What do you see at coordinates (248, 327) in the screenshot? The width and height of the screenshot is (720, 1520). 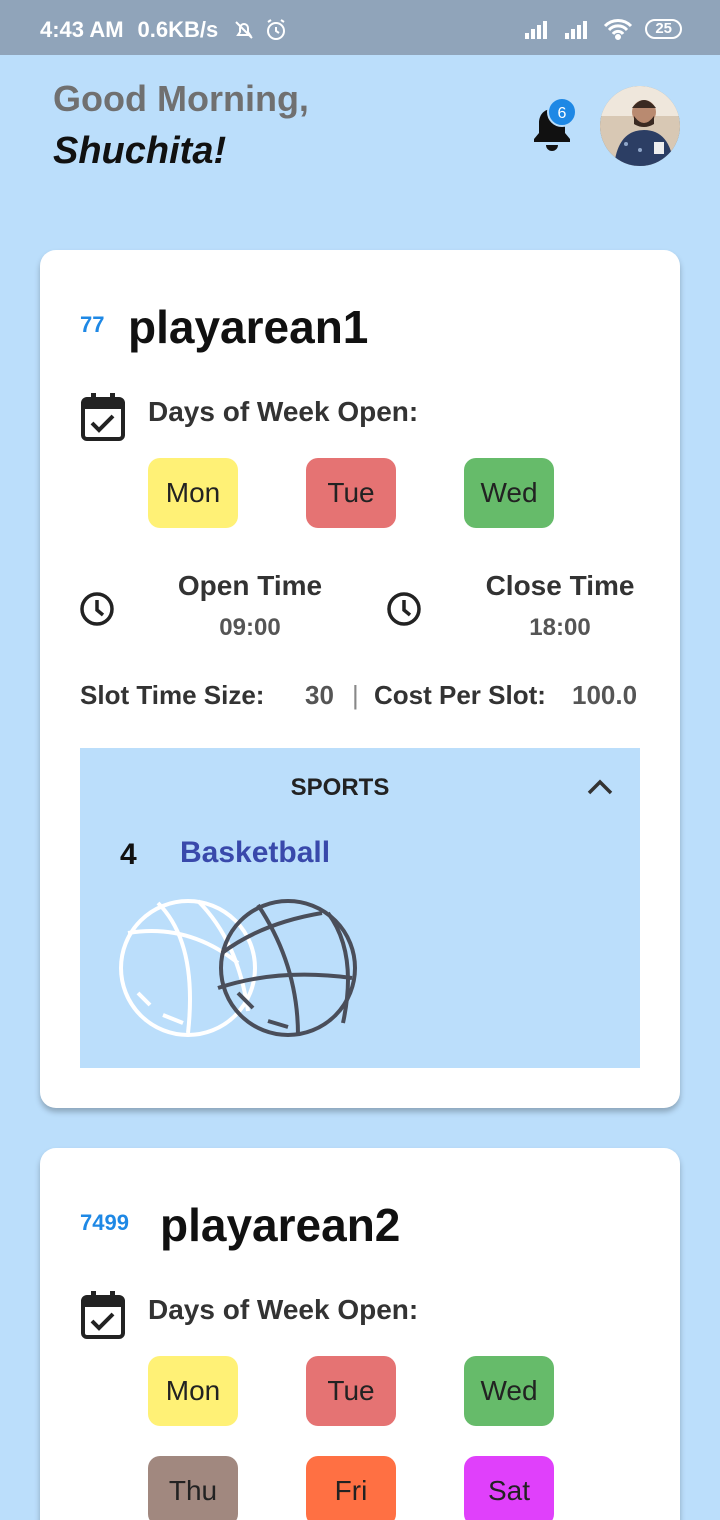 I see `playarea-name: playarean1` at bounding box center [248, 327].